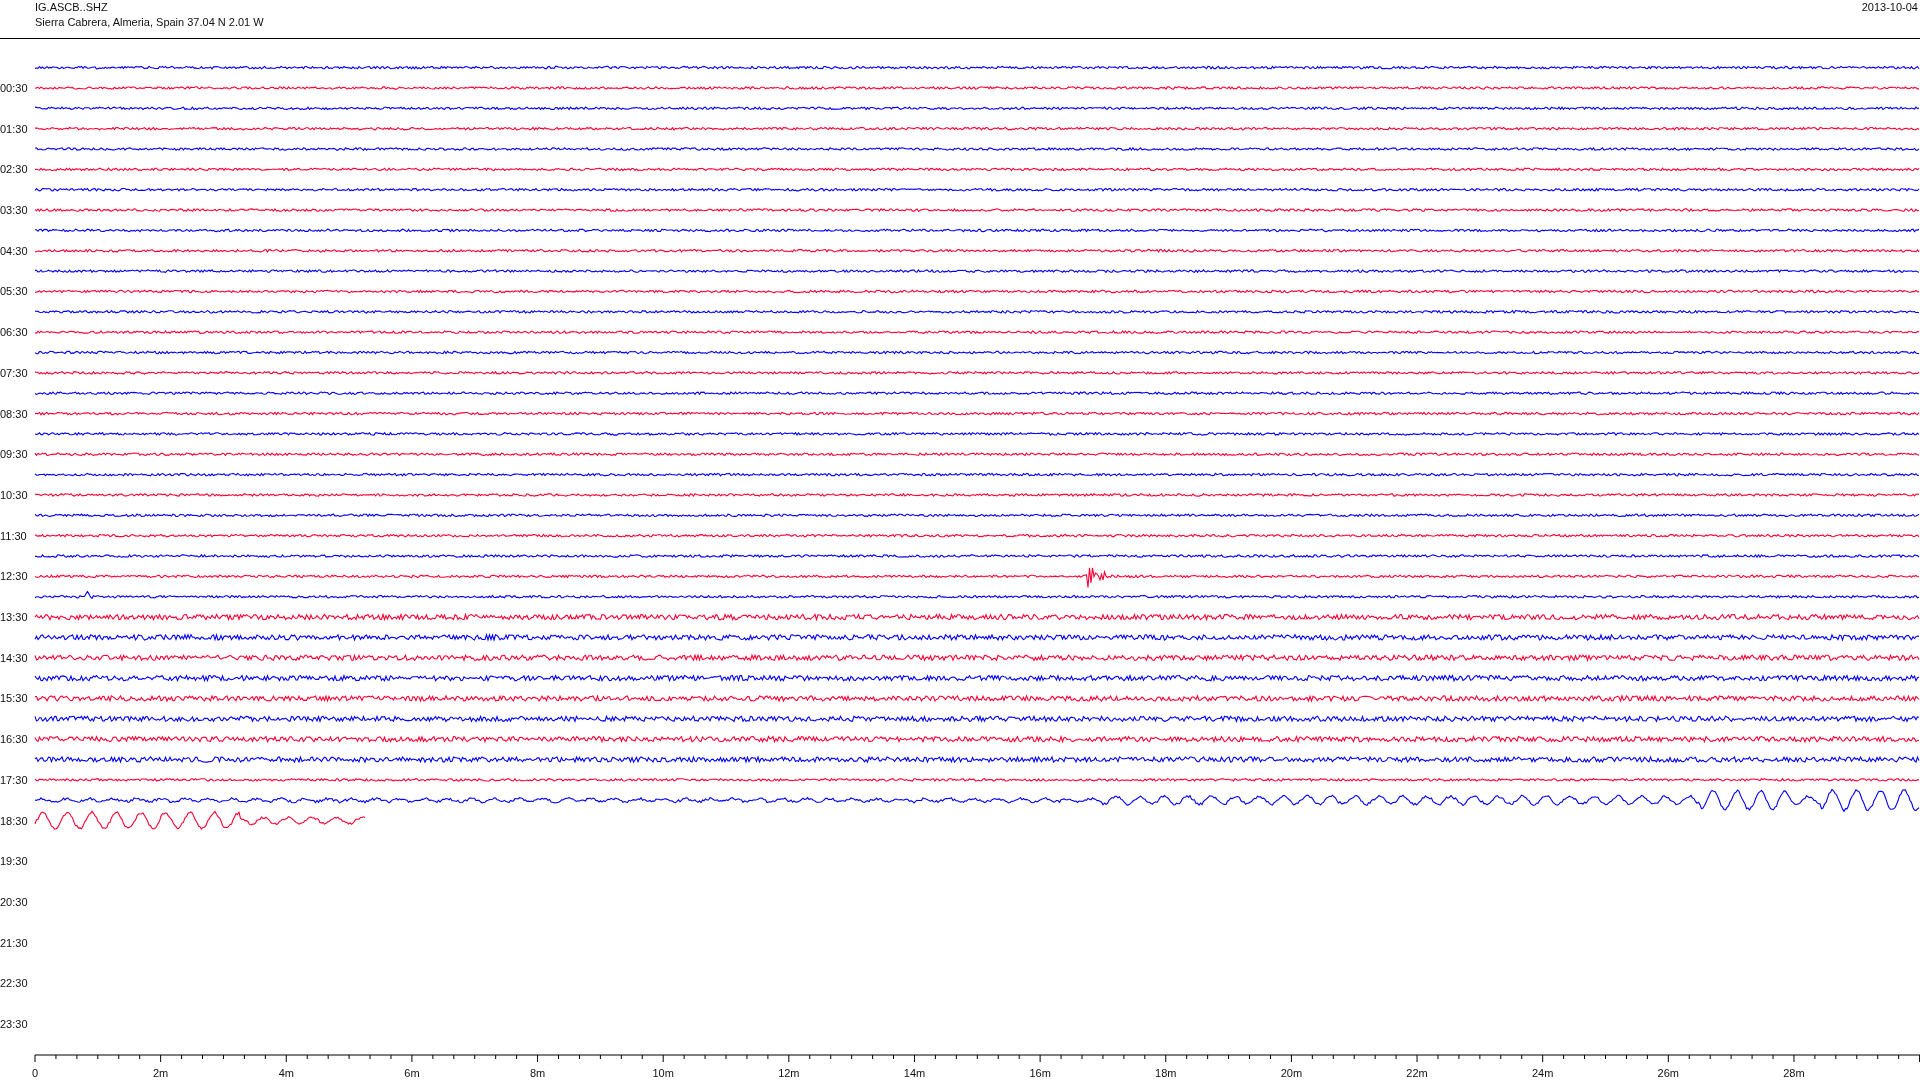  Describe the element at coordinates (663, 1073) in the screenshot. I see `axis-label: 10m` at that location.